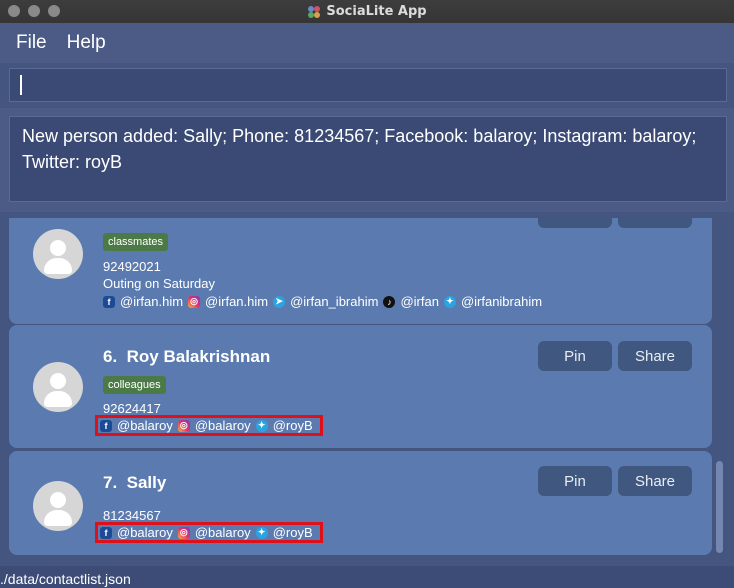 This screenshot has width=734, height=588. I want to click on facebook-handle: @irfan.him, so click(152, 301).